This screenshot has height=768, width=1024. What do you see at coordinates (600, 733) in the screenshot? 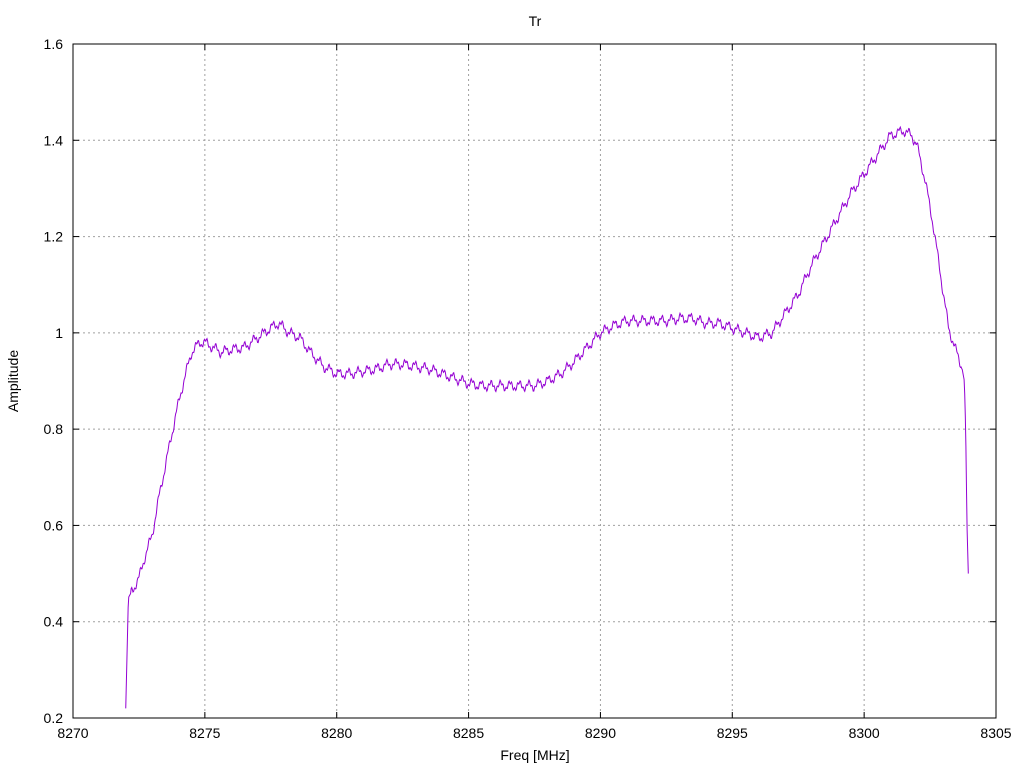
I see `x-tick-label: 8290` at bounding box center [600, 733].